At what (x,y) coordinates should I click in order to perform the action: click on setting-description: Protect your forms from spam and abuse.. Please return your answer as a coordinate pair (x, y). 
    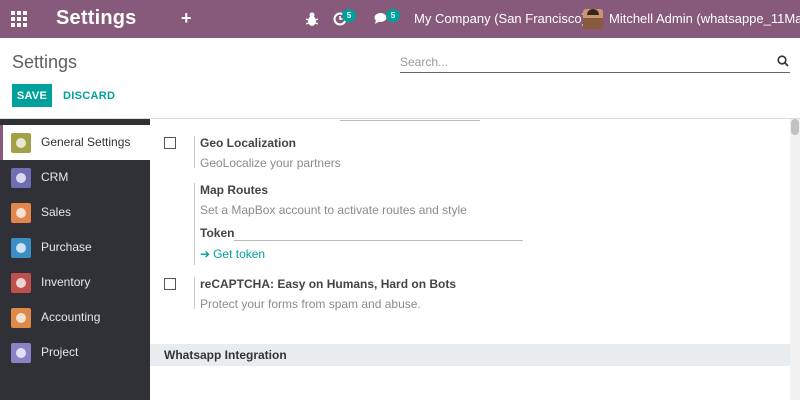
    Looking at the image, I should click on (310, 304).